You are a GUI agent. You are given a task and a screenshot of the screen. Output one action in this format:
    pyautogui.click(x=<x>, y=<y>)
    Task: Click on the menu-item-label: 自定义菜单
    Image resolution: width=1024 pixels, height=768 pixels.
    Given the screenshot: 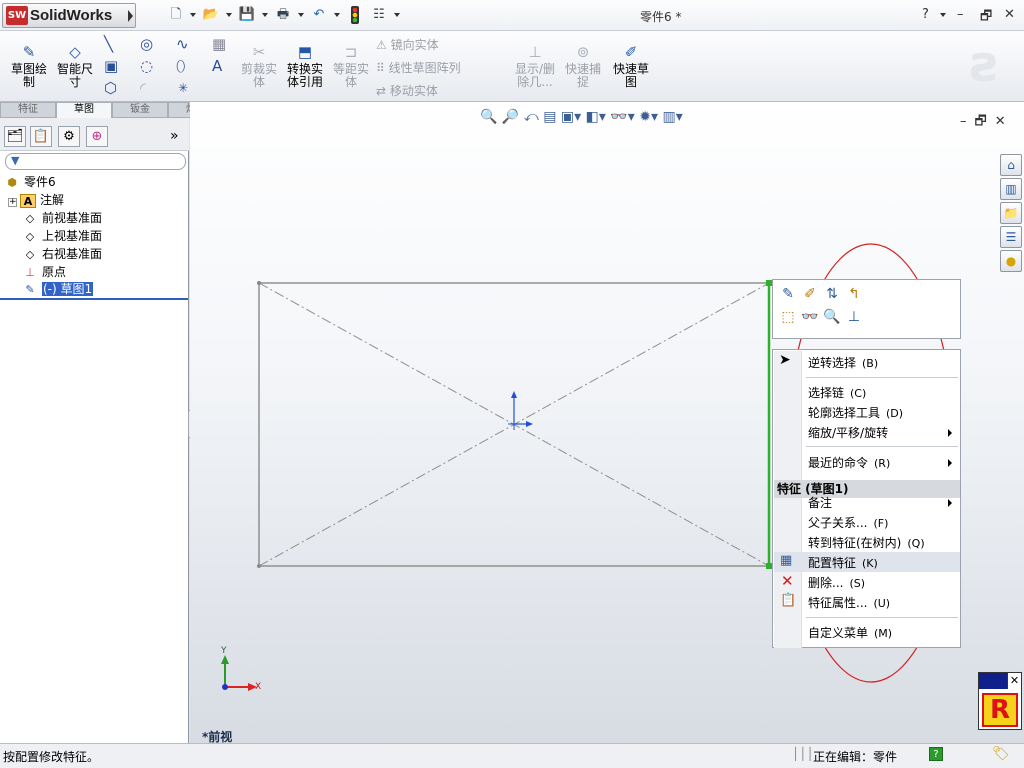 What is the action you would take?
    pyautogui.click(x=838, y=633)
    